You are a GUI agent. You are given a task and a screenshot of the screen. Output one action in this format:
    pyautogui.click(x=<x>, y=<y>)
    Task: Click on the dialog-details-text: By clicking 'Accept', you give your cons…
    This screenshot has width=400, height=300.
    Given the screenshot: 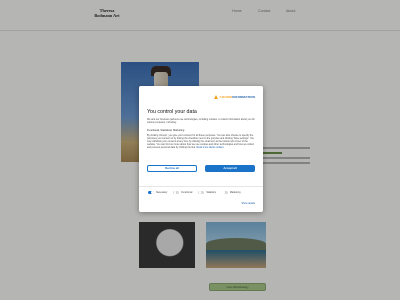 What is the action you would take?
    pyautogui.click(x=201, y=142)
    